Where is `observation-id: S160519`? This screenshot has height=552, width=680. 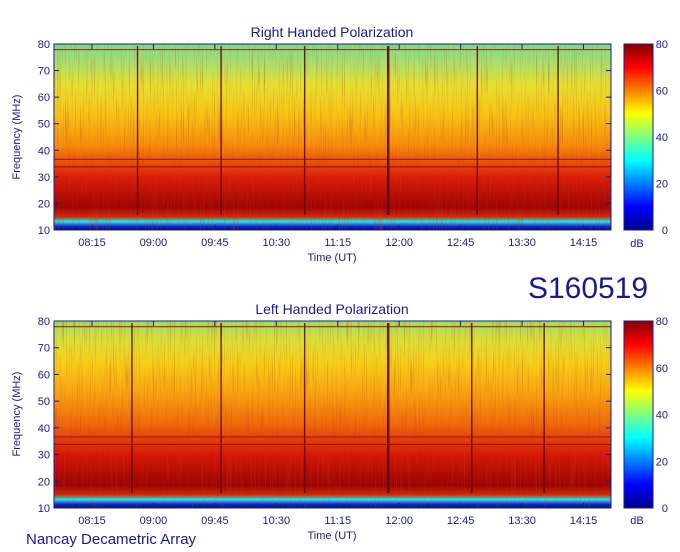
observation-id: S160519 is located at coordinates (588, 288).